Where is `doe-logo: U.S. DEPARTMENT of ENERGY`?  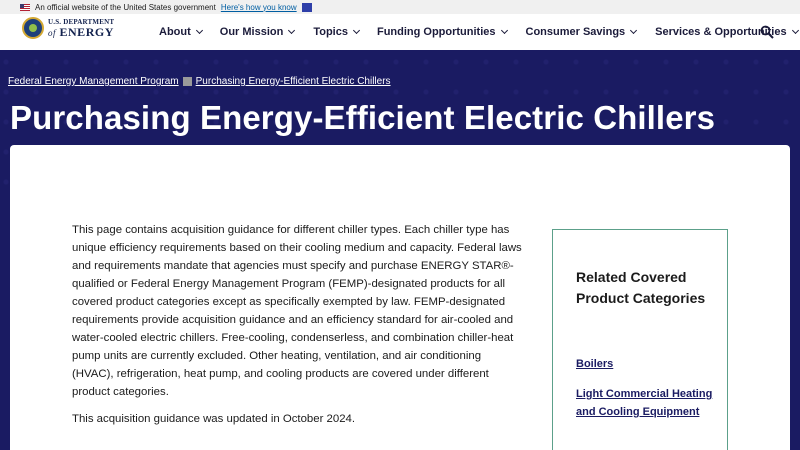
doe-logo: U.S. DEPARTMENT of ENERGY is located at coordinates (68, 28).